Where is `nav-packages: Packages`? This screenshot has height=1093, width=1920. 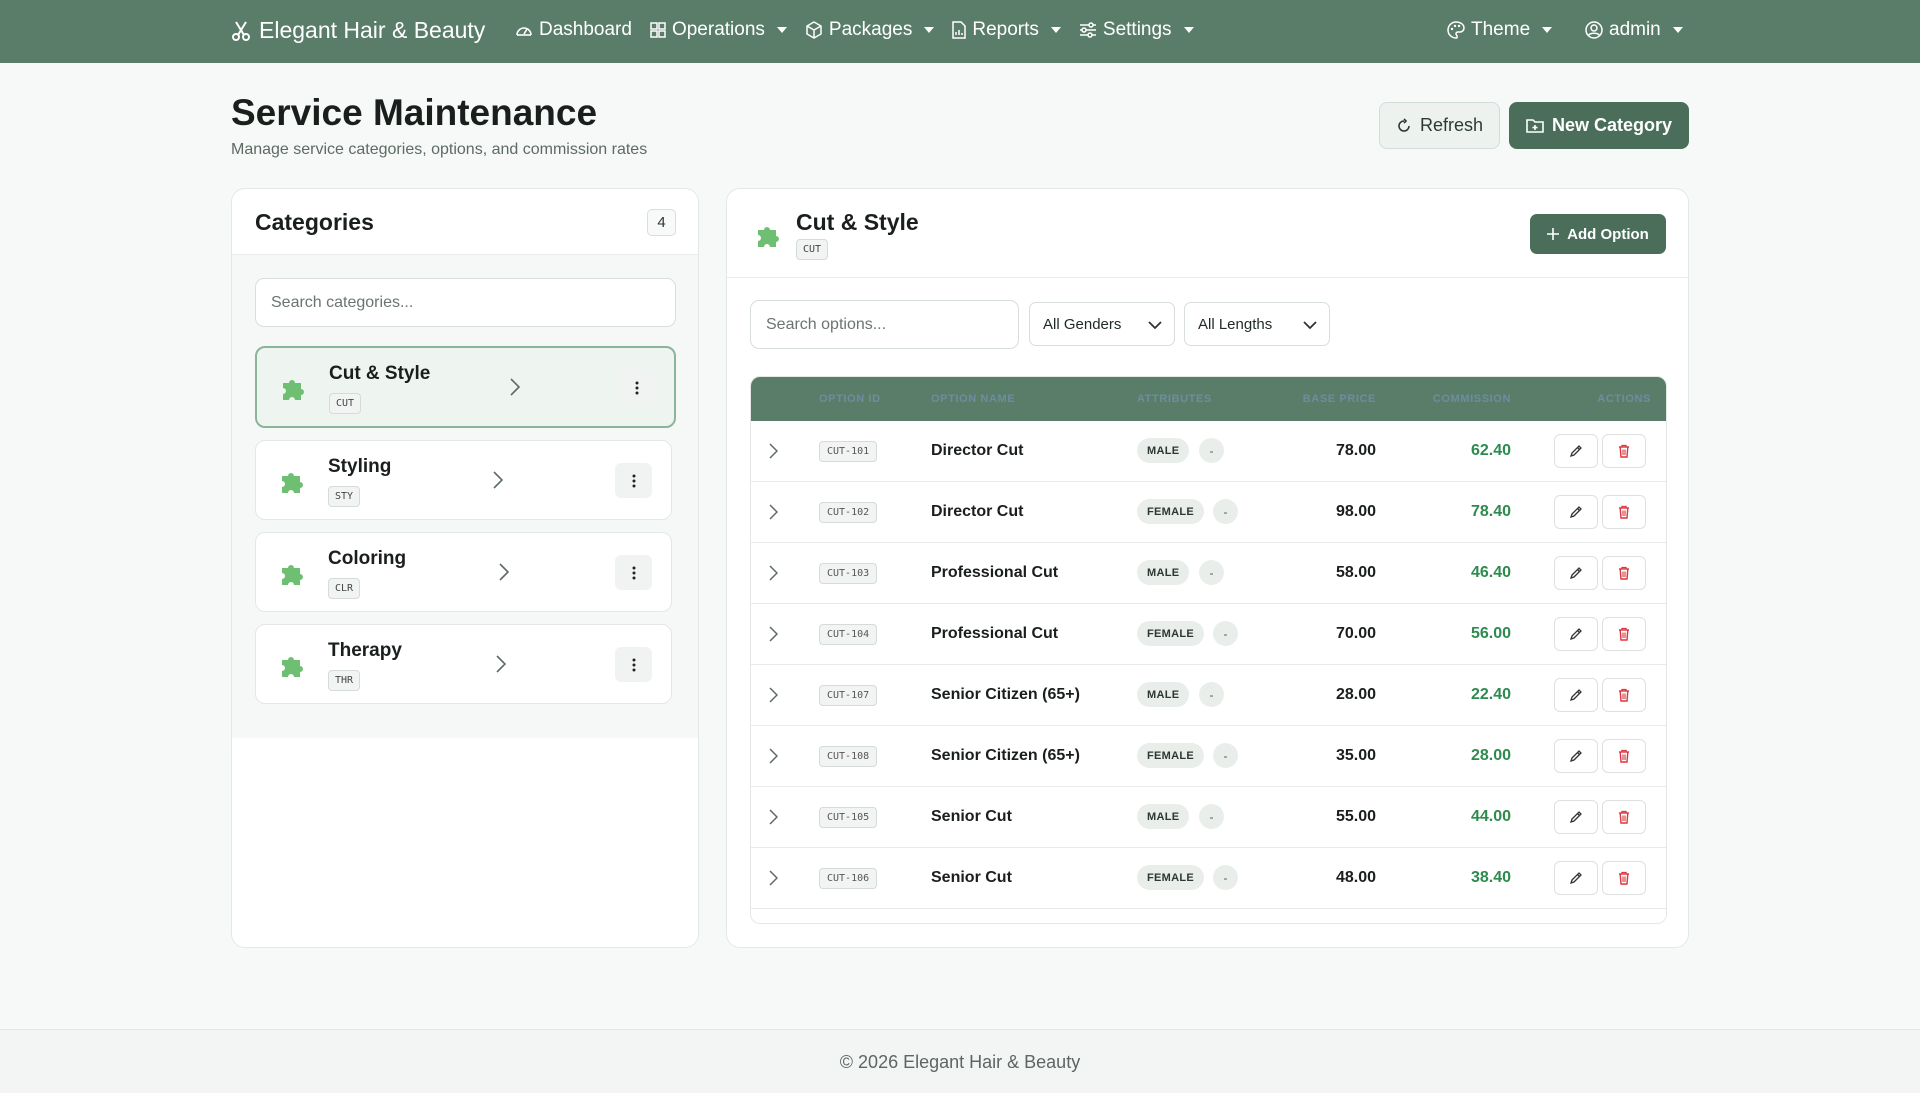 nav-packages: Packages is located at coordinates (870, 30).